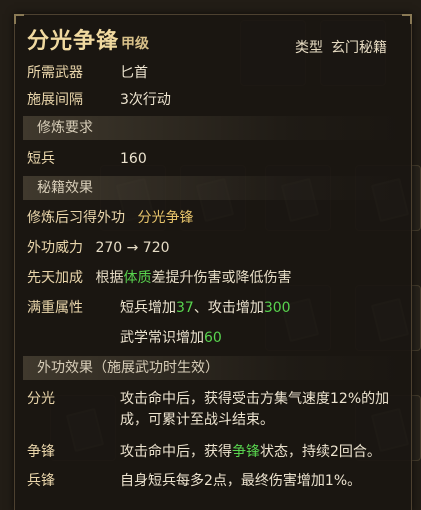  I want to click on innate-text-pre: 根据, so click(109, 278).